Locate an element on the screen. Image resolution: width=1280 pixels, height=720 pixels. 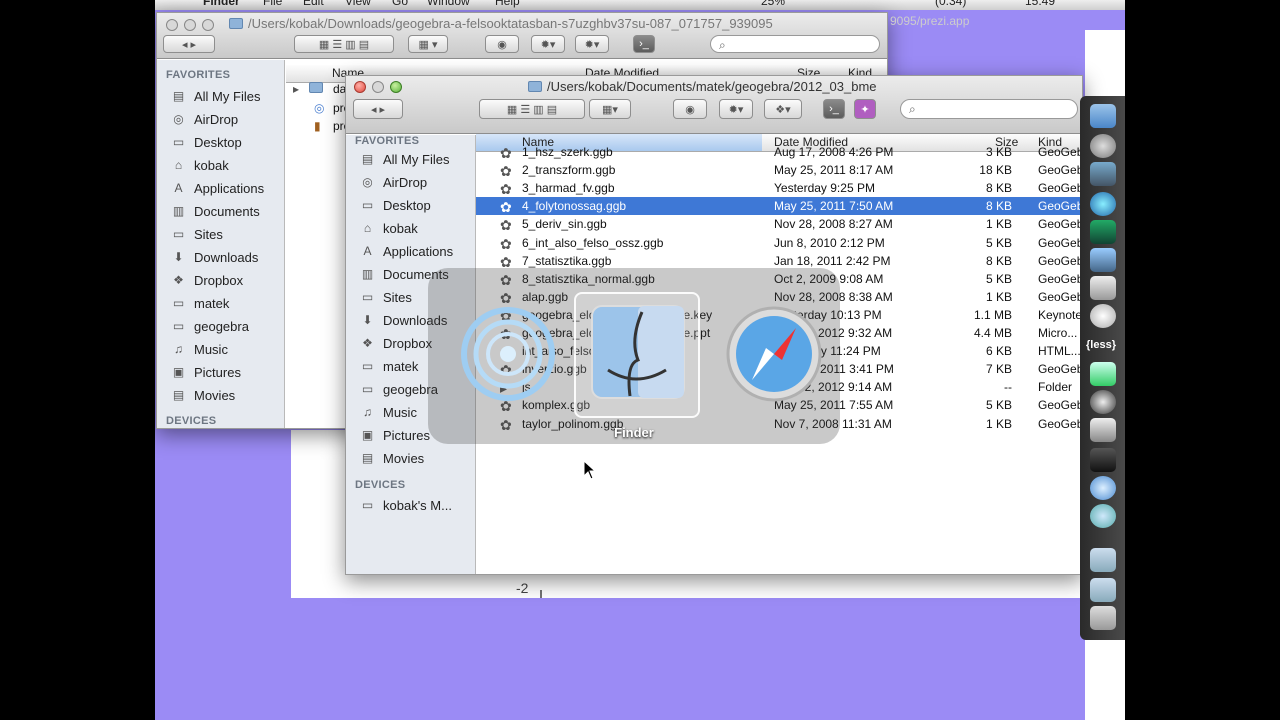
camera-dock-icon is located at coordinates (1103, 460).